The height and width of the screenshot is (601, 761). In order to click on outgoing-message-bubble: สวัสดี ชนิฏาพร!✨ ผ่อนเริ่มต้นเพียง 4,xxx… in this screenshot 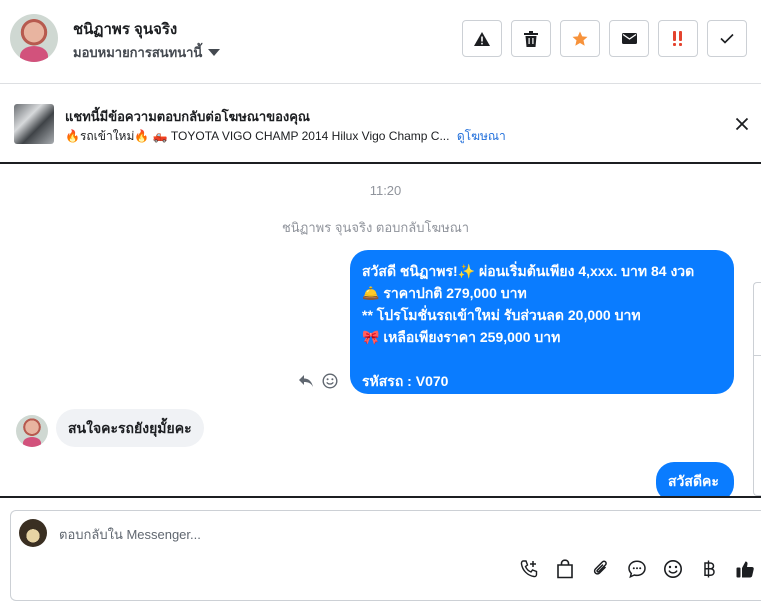, I will do `click(542, 322)`.